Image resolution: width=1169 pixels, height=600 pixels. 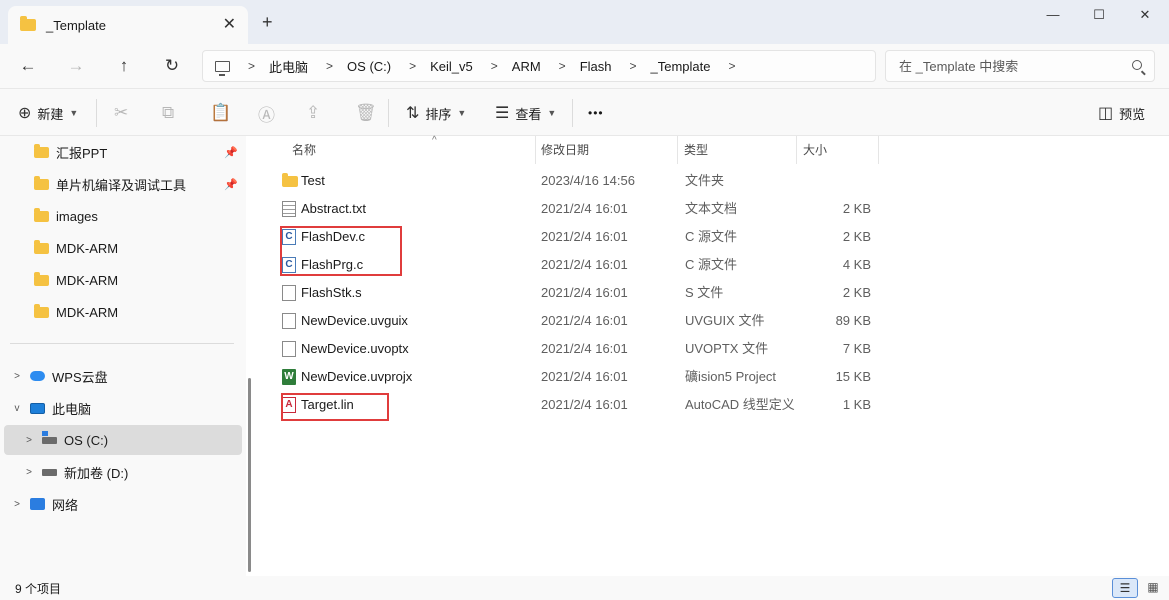 What do you see at coordinates (267, 22) in the screenshot?
I see `add-tab-icon: +` at bounding box center [267, 22].